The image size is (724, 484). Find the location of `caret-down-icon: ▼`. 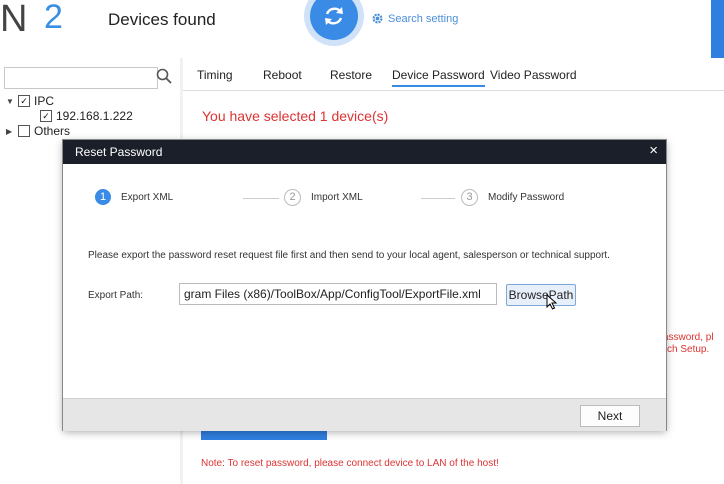

caret-down-icon: ▼ is located at coordinates (10, 101).